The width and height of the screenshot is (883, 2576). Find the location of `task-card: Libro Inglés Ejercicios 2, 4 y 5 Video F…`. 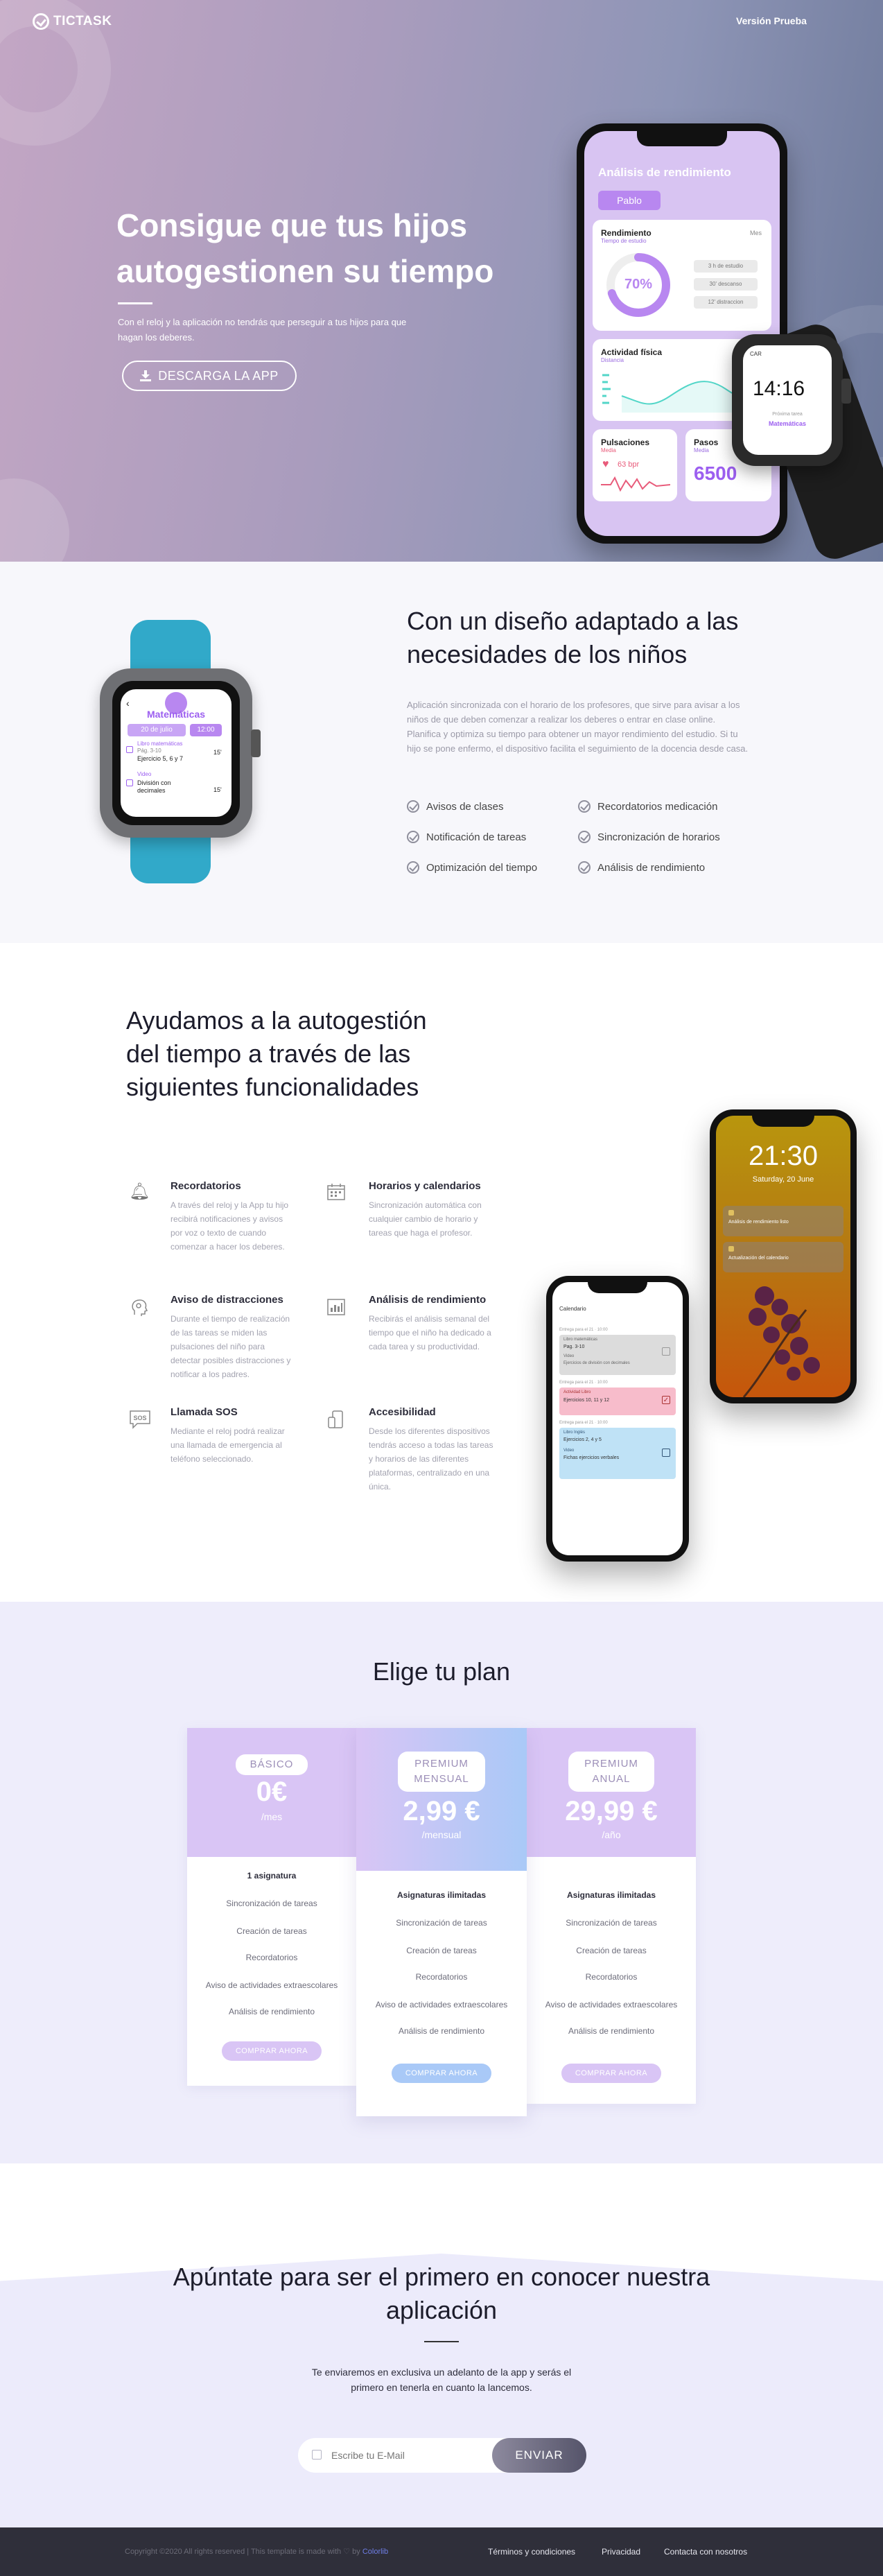

task-card: Libro Inglés Ejercicios 2, 4 y 5 Video F… is located at coordinates (617, 1453).